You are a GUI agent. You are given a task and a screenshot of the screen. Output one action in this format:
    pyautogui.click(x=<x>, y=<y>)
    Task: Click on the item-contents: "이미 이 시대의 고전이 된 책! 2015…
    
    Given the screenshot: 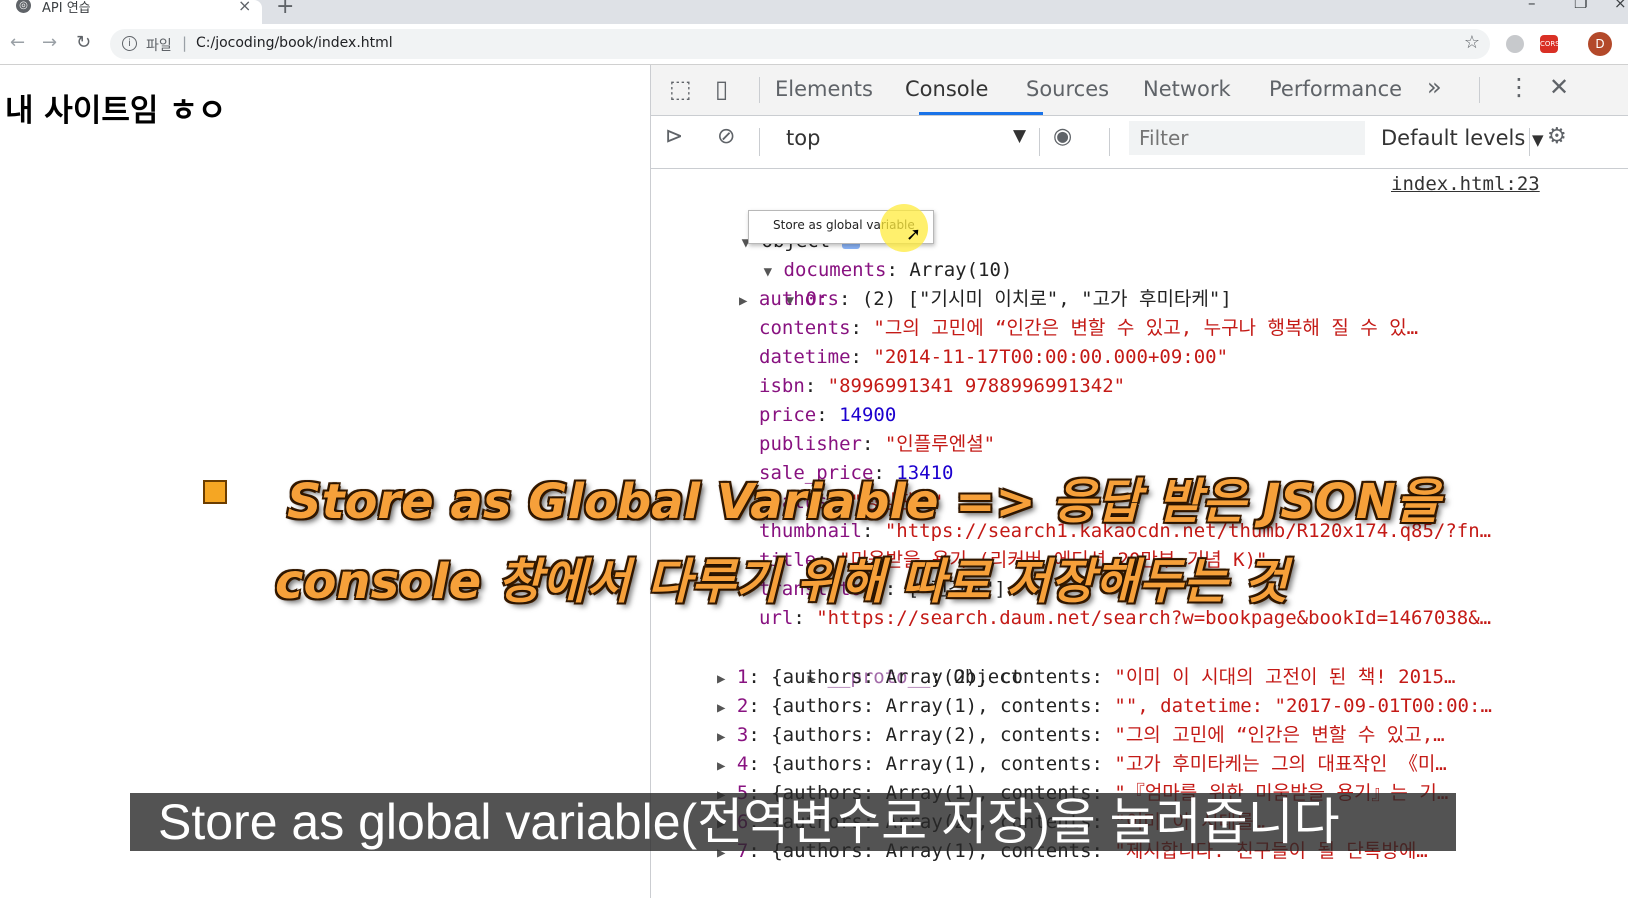 What is the action you would take?
    pyautogui.click(x=1285, y=677)
    